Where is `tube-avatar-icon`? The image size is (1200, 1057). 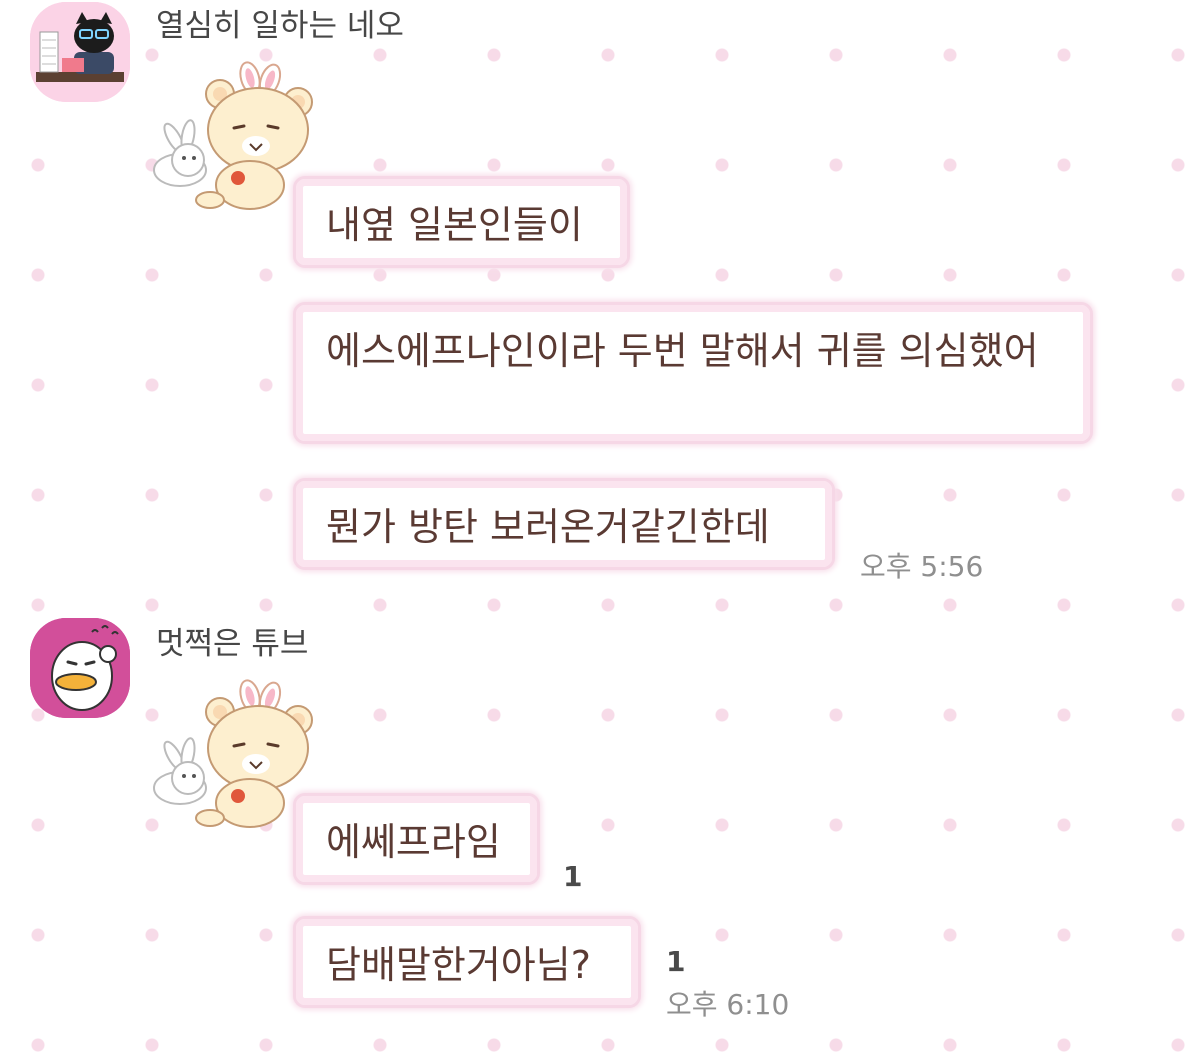 tube-avatar-icon is located at coordinates (80, 668).